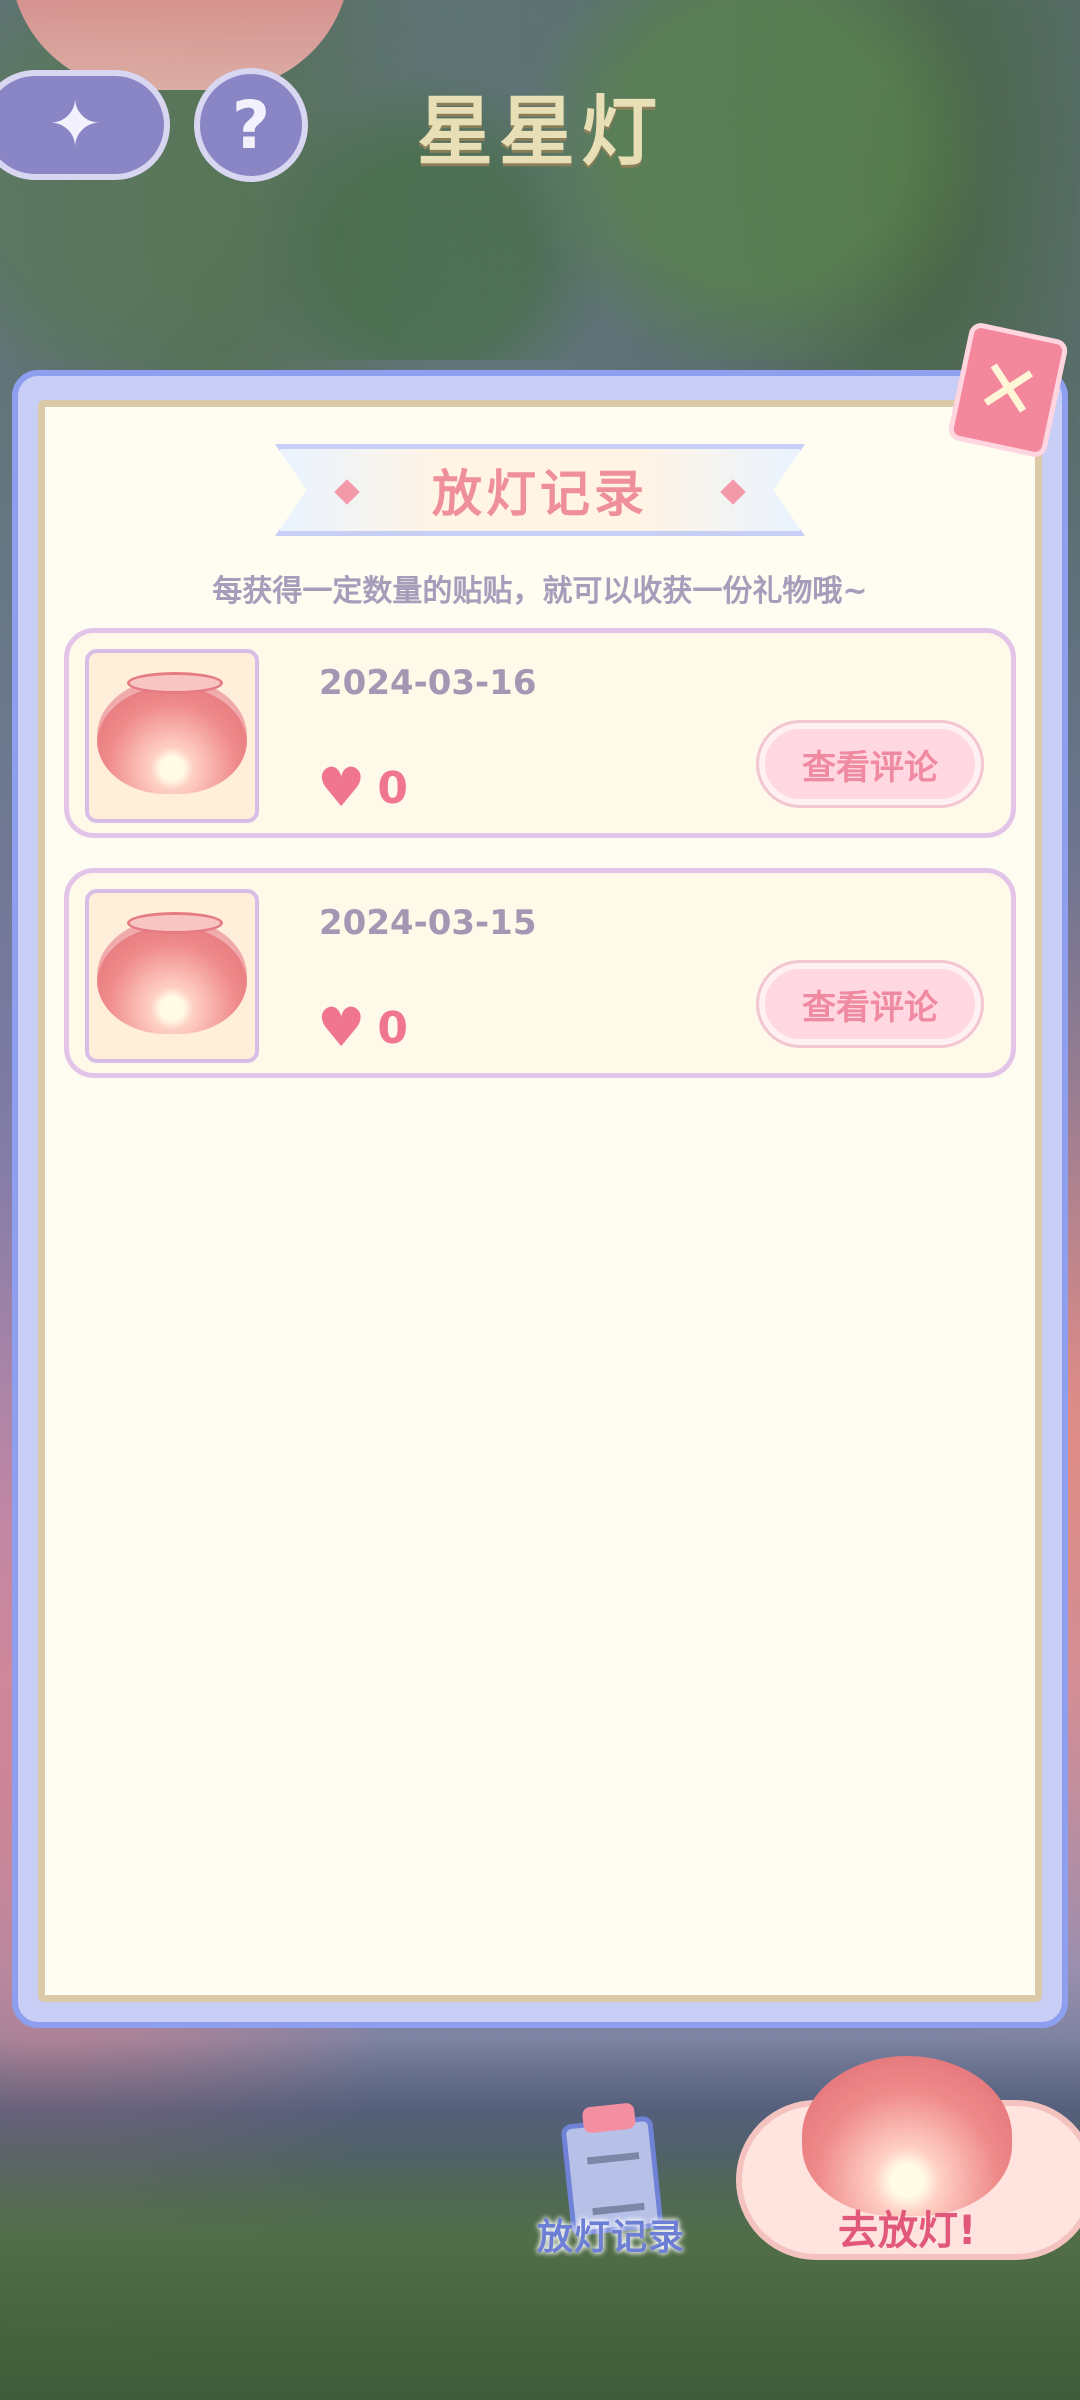 The width and height of the screenshot is (1080, 2400). What do you see at coordinates (540, 494) in the screenshot?
I see `banner-title: 放灯记录` at bounding box center [540, 494].